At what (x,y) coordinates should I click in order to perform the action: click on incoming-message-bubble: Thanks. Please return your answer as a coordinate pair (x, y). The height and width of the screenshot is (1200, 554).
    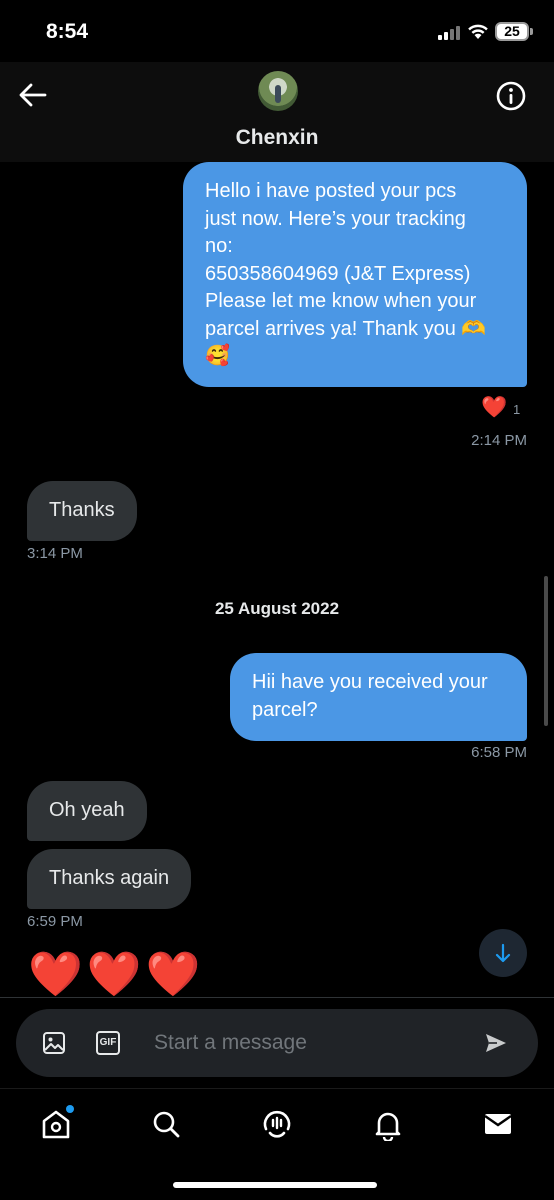
    Looking at the image, I should click on (82, 511).